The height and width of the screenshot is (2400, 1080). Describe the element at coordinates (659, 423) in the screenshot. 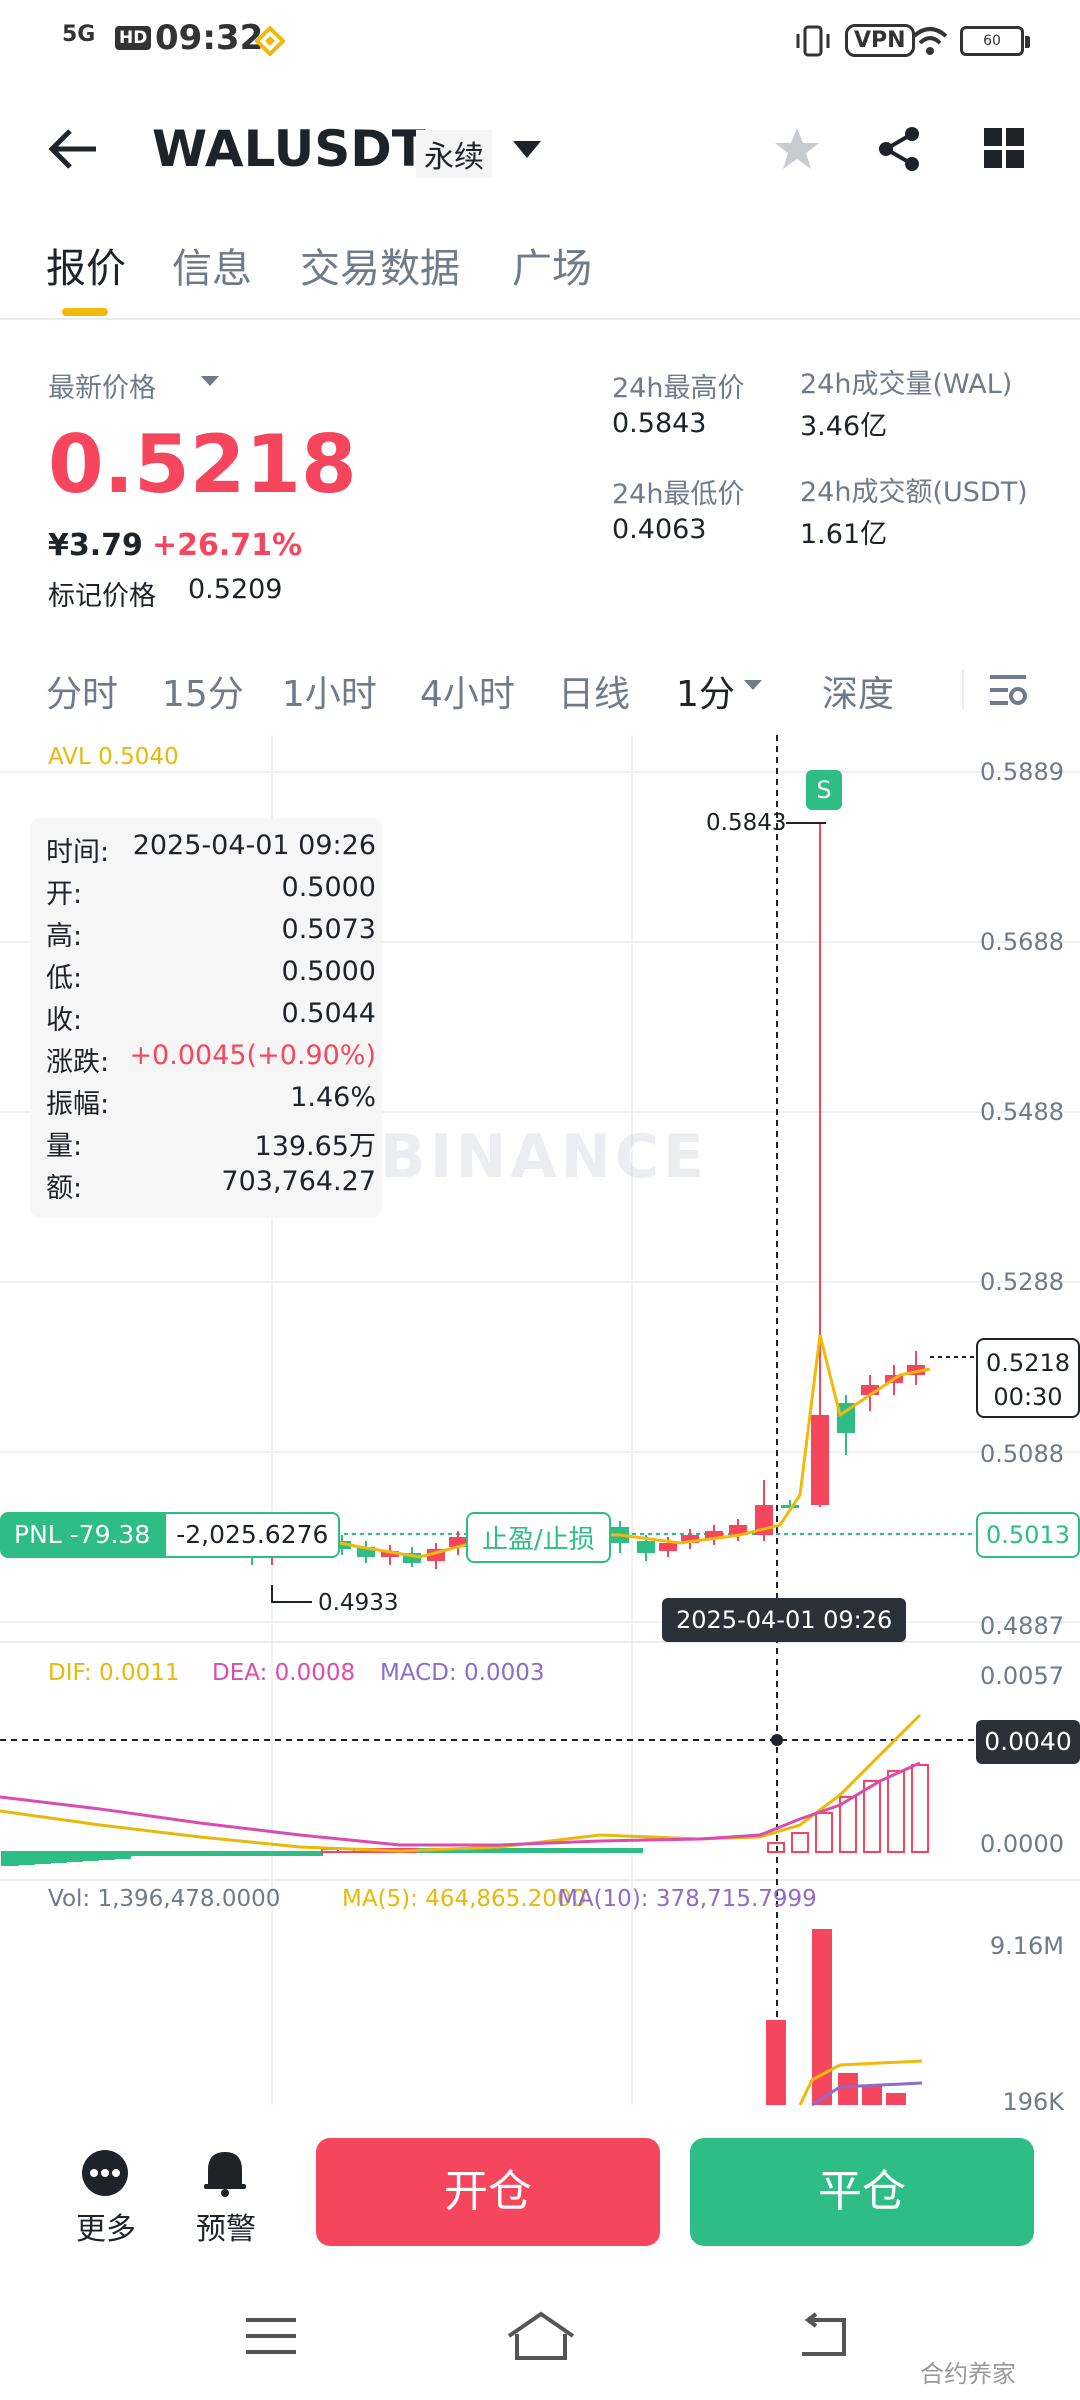

I see `high-24h-value: 0.5843` at that location.